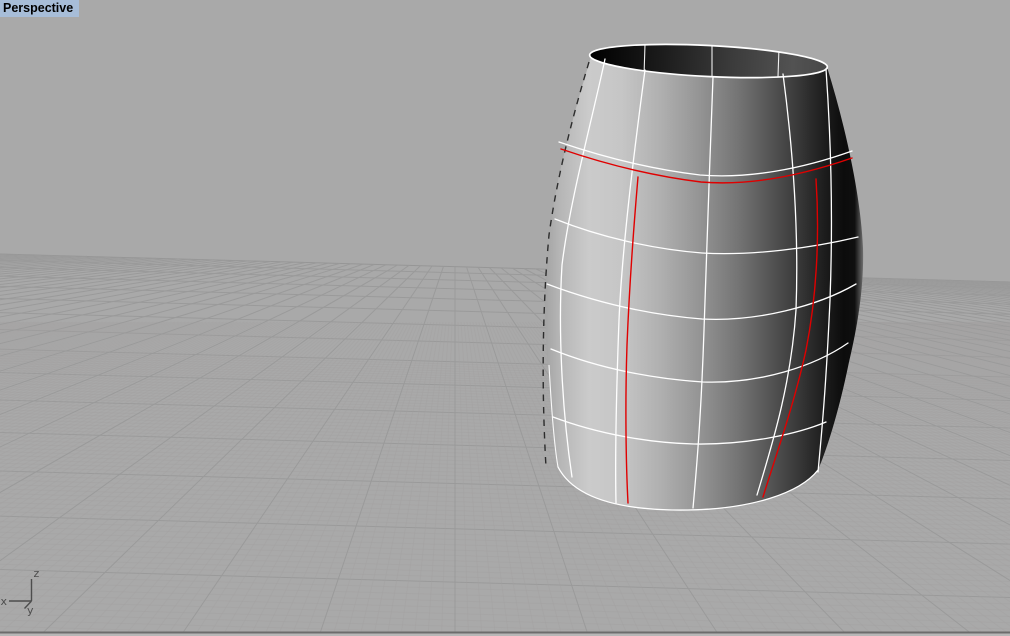 The height and width of the screenshot is (636, 1010). What do you see at coordinates (30, 610) in the screenshot?
I see `axis-y-label: y` at bounding box center [30, 610].